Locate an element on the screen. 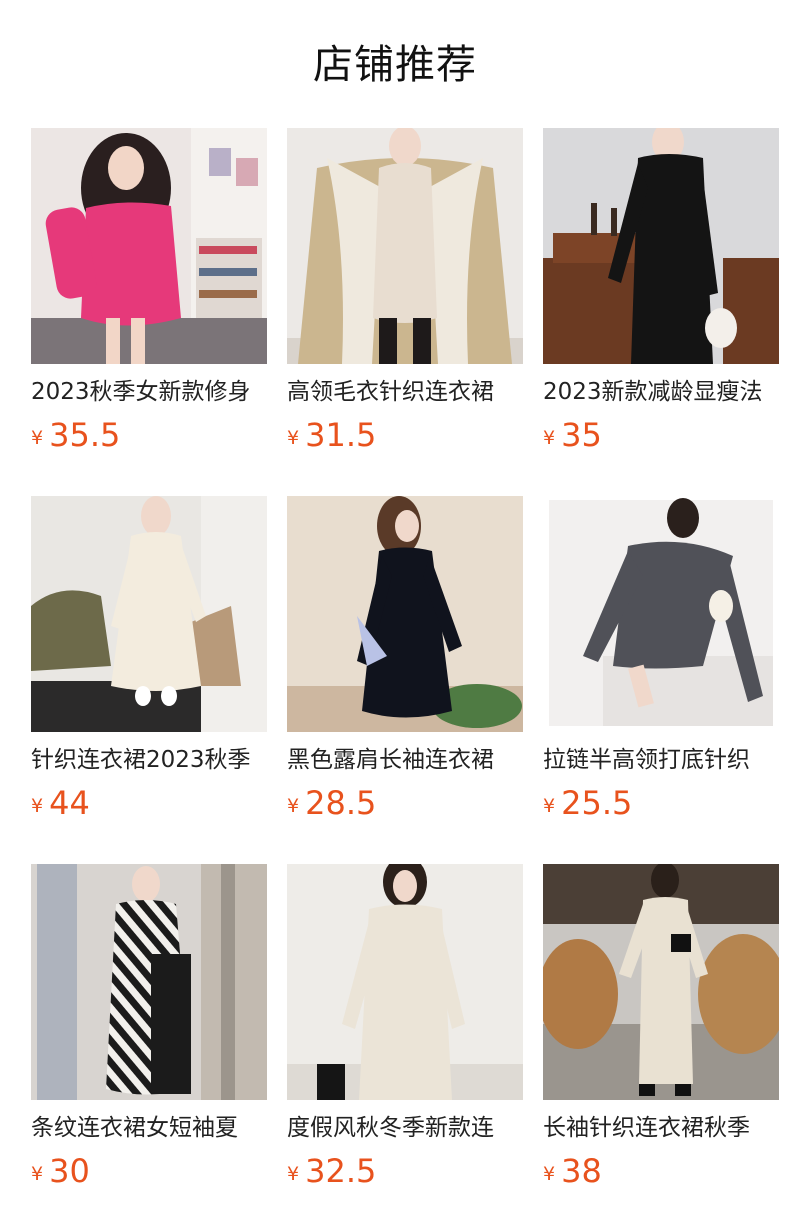 Image resolution: width=790 pixels, height=1232 pixels. product-card: 2023秋季女新款修身 ¥35.5 is located at coordinates (149, 300).